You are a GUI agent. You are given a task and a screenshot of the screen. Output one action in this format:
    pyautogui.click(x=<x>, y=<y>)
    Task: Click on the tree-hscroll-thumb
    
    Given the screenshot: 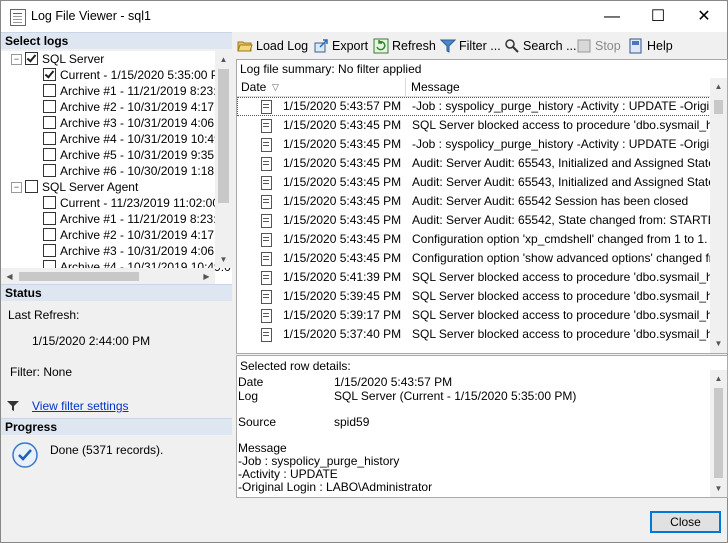 What is the action you would take?
    pyautogui.click(x=79, y=276)
    